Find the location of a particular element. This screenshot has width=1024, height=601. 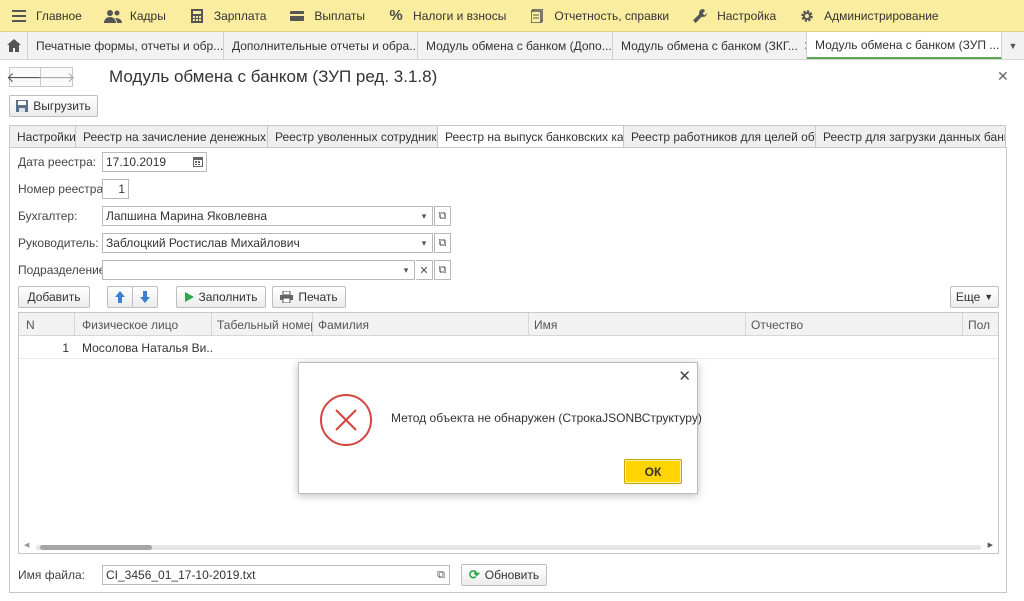

window-tab-bank-module-active: Модуль обмена с банком (ЗУП ...✕ is located at coordinates (904, 45).